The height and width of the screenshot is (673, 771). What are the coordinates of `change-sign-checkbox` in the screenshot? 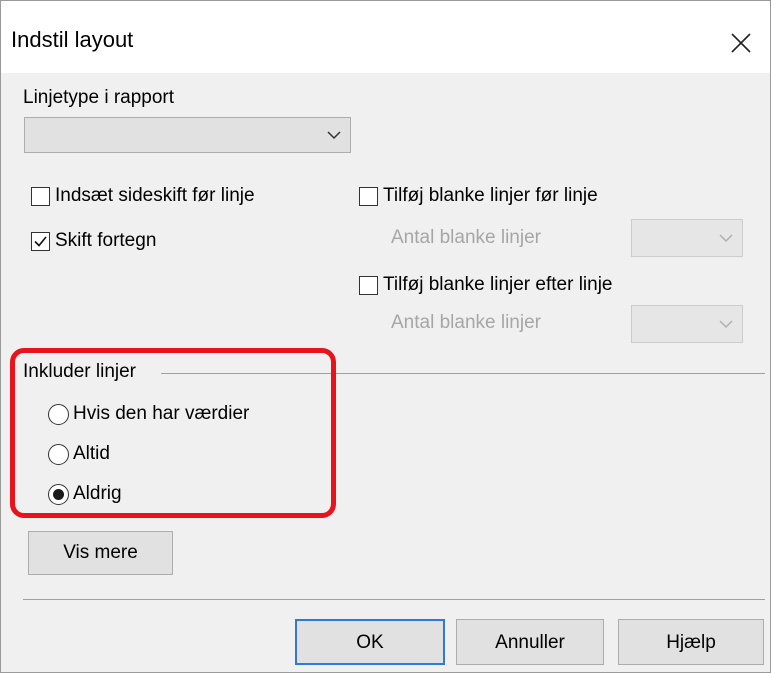 It's located at (40, 241).